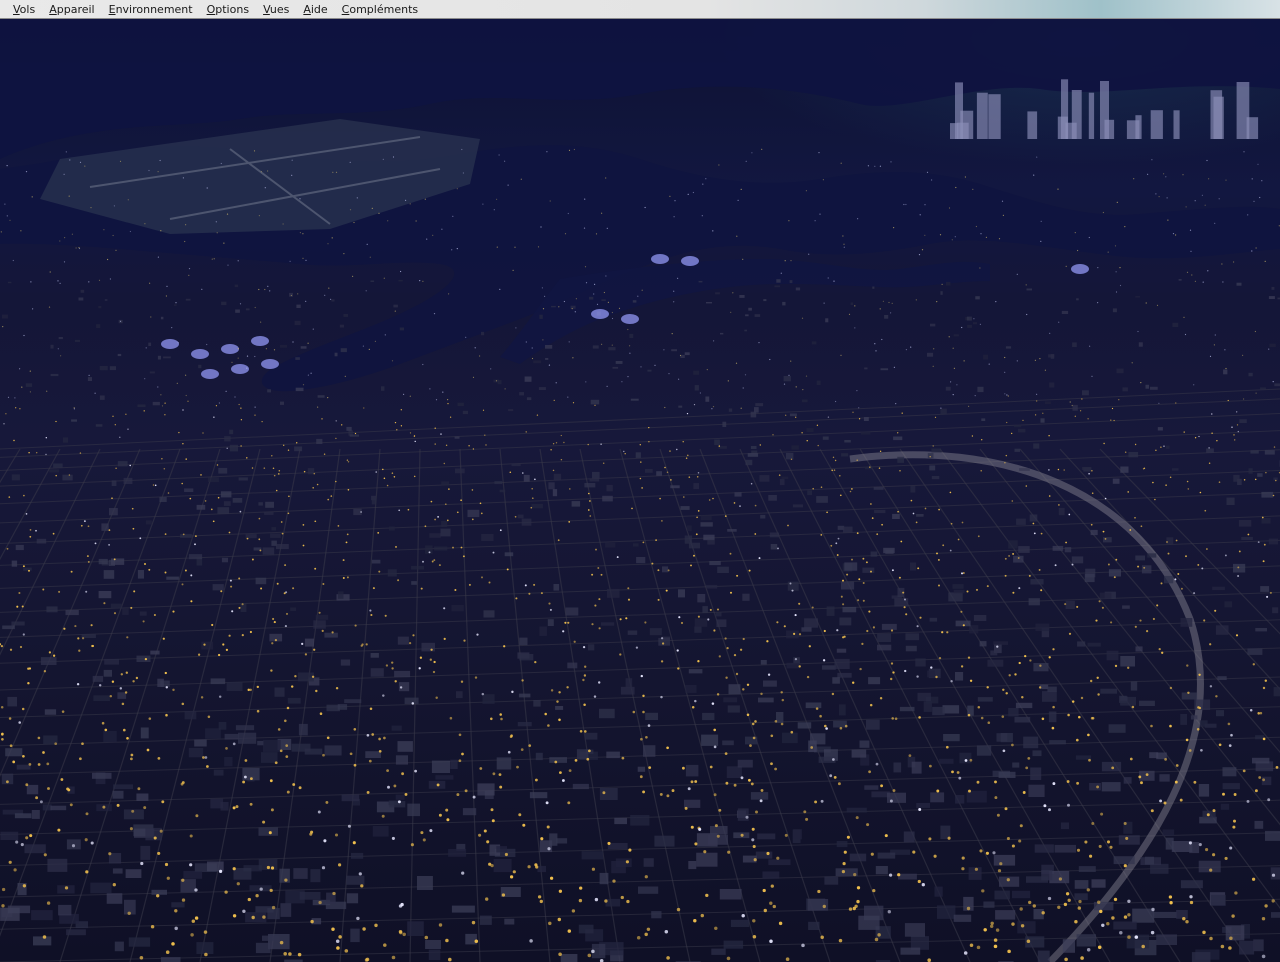 Image resolution: width=1280 pixels, height=962 pixels. Describe the element at coordinates (315, 9) in the screenshot. I see `menu-aide: Aide` at that location.